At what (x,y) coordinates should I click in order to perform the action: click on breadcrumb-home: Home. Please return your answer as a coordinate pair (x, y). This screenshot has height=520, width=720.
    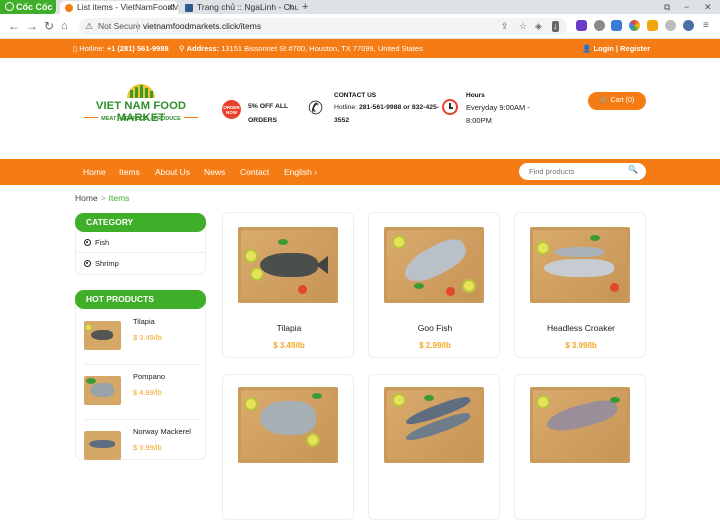
    Looking at the image, I should click on (86, 198).